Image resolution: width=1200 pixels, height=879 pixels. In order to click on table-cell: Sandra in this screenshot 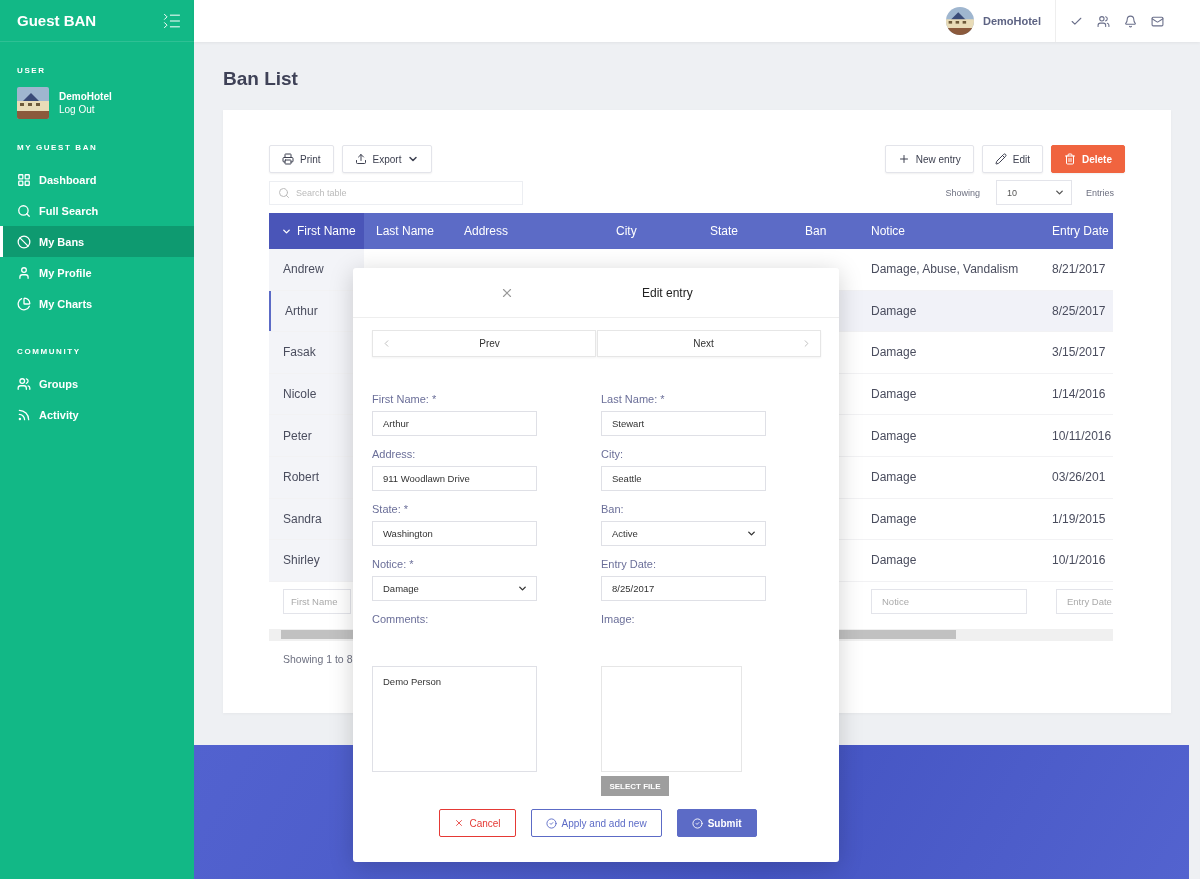, I will do `click(302, 518)`.